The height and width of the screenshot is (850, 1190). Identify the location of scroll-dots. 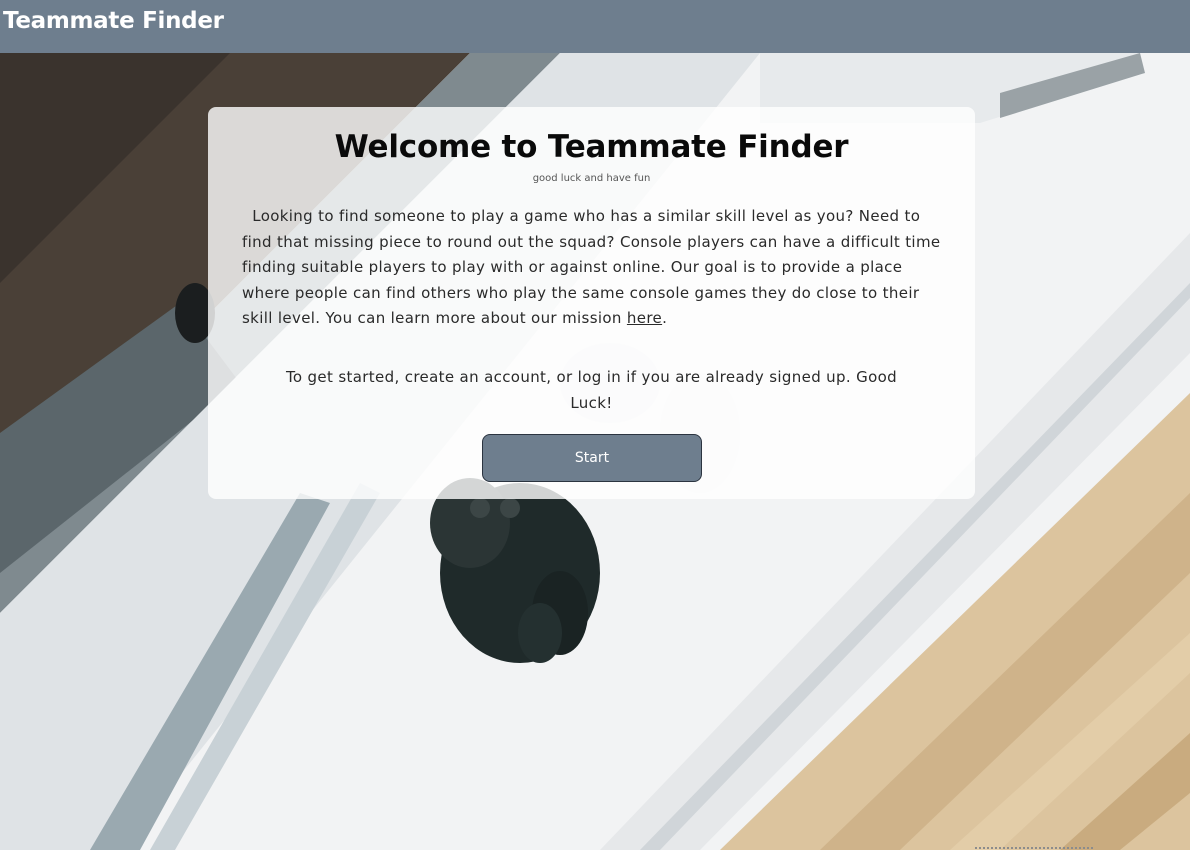
(1034, 847).